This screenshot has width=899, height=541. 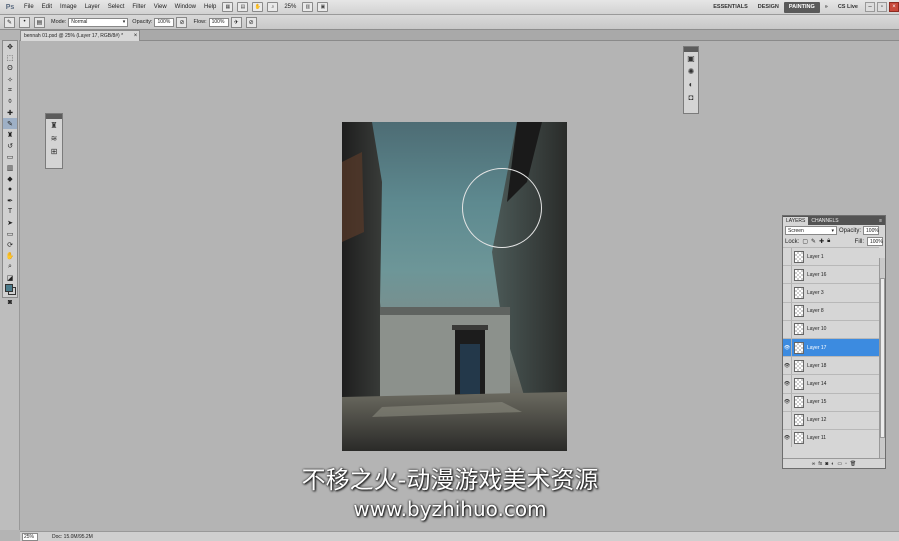 I want to click on color-swatches, so click(x=10, y=290).